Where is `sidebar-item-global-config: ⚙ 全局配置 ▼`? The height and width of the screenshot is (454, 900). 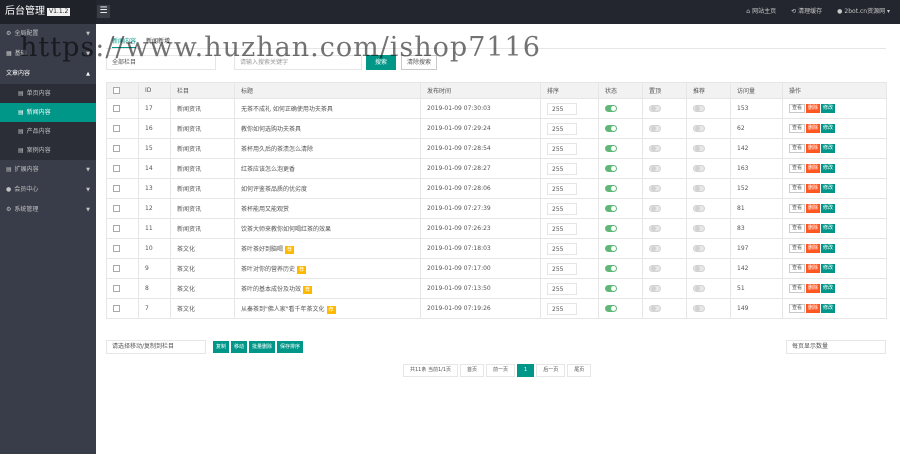
sidebar-item-global-config: ⚙ 全局配置 ▼ is located at coordinates (48, 34).